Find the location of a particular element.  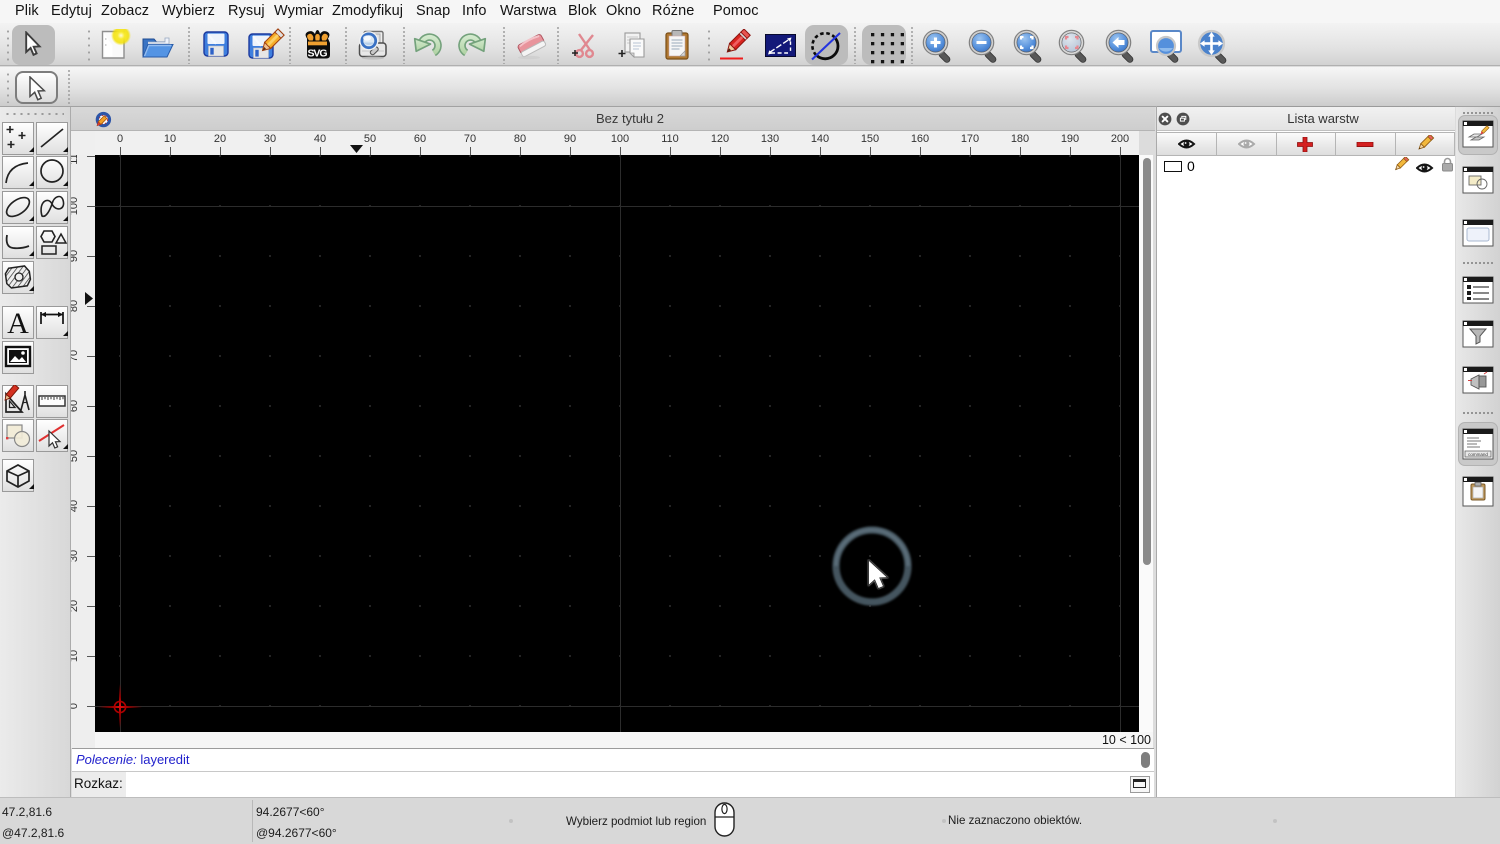

svg-text: A is located at coordinates (18, 323).